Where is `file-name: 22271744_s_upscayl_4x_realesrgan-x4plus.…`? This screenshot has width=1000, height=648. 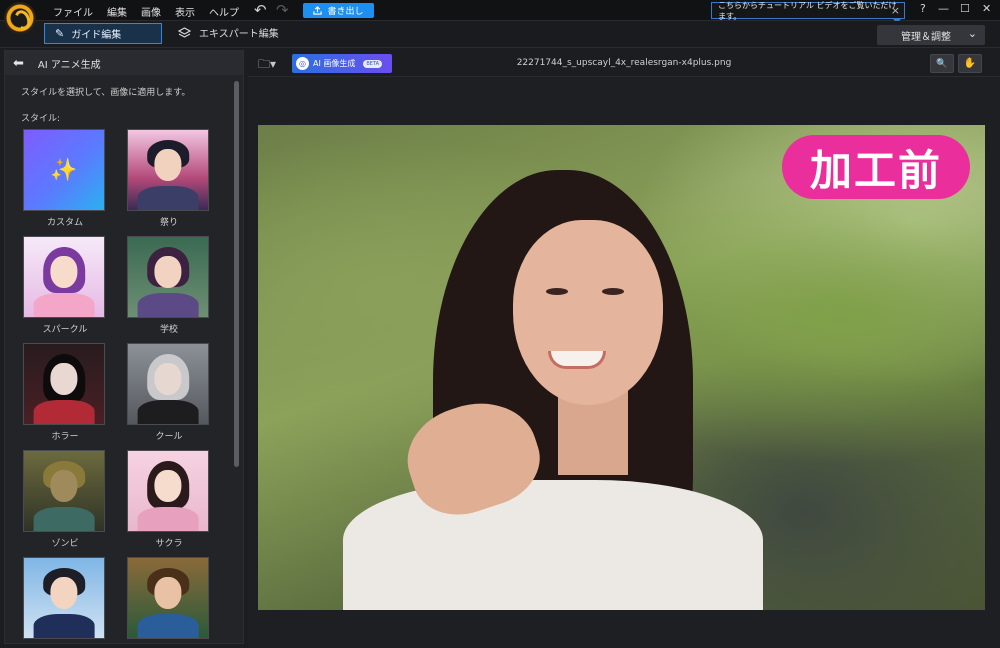 file-name: 22271744_s_upscayl_4x_realesrgan-x4plus.… is located at coordinates (624, 63).